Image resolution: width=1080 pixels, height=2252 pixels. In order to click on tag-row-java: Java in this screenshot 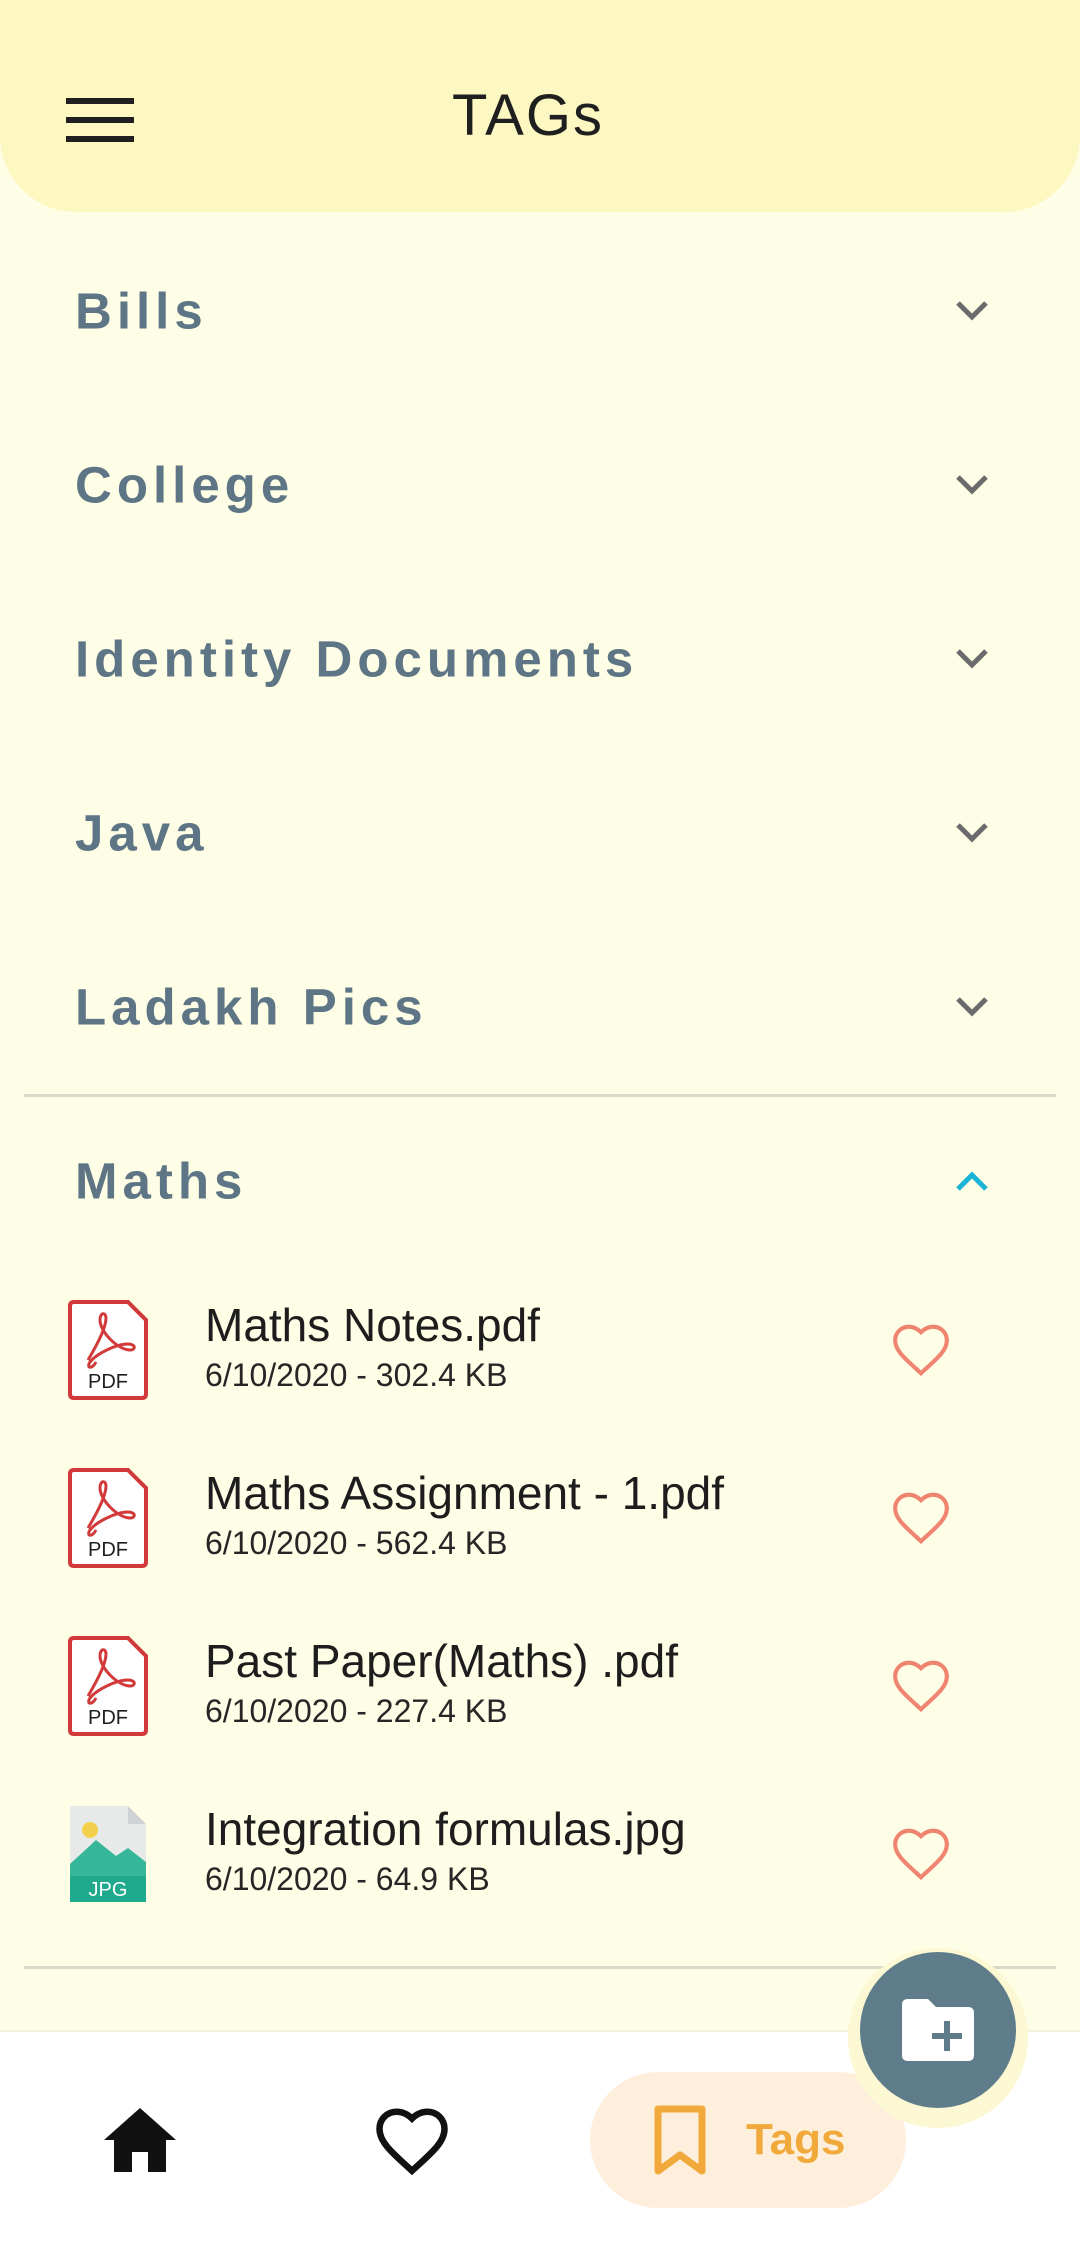, I will do `click(540, 833)`.